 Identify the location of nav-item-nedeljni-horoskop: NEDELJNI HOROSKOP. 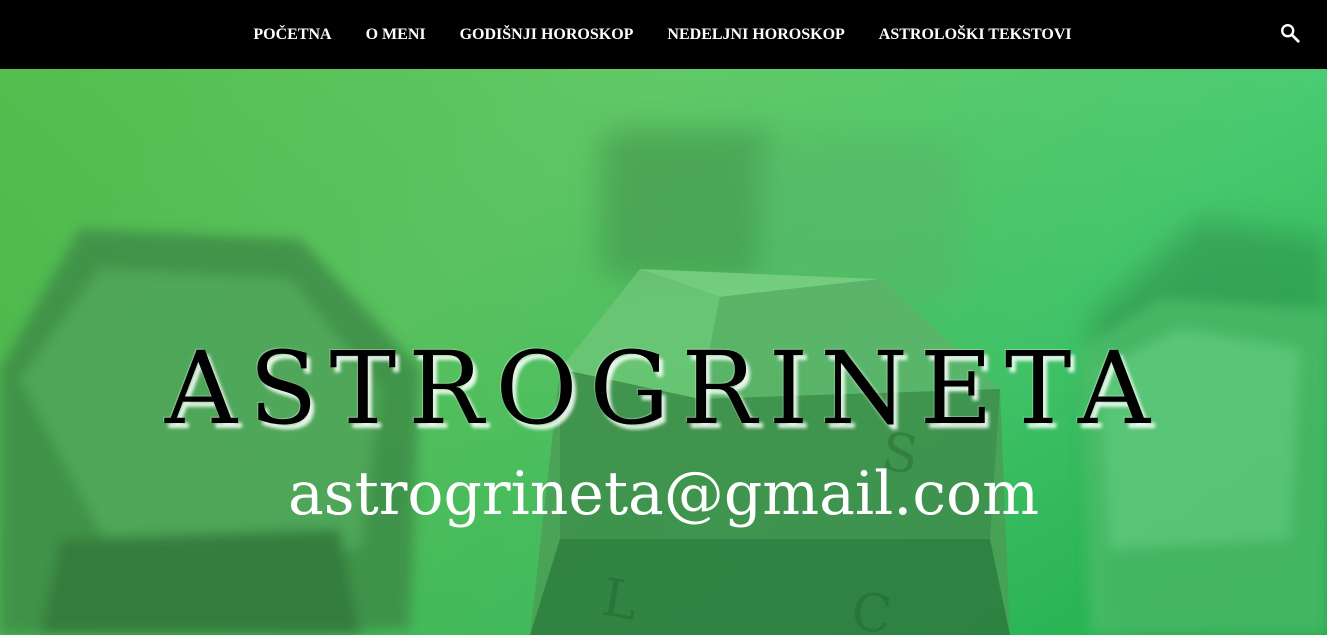
(755, 35).